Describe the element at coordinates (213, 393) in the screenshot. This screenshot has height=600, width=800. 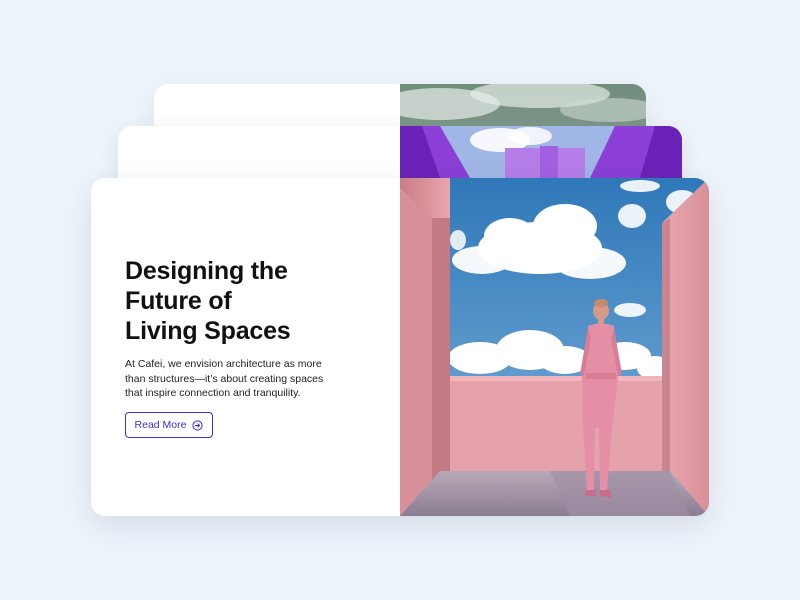
I see `hero-description-line: that inspire connection and tranquility.` at that location.